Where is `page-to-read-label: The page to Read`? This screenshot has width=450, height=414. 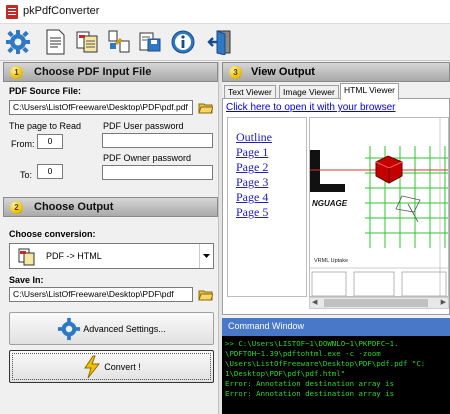 page-to-read-label: The page to Read is located at coordinates (45, 126).